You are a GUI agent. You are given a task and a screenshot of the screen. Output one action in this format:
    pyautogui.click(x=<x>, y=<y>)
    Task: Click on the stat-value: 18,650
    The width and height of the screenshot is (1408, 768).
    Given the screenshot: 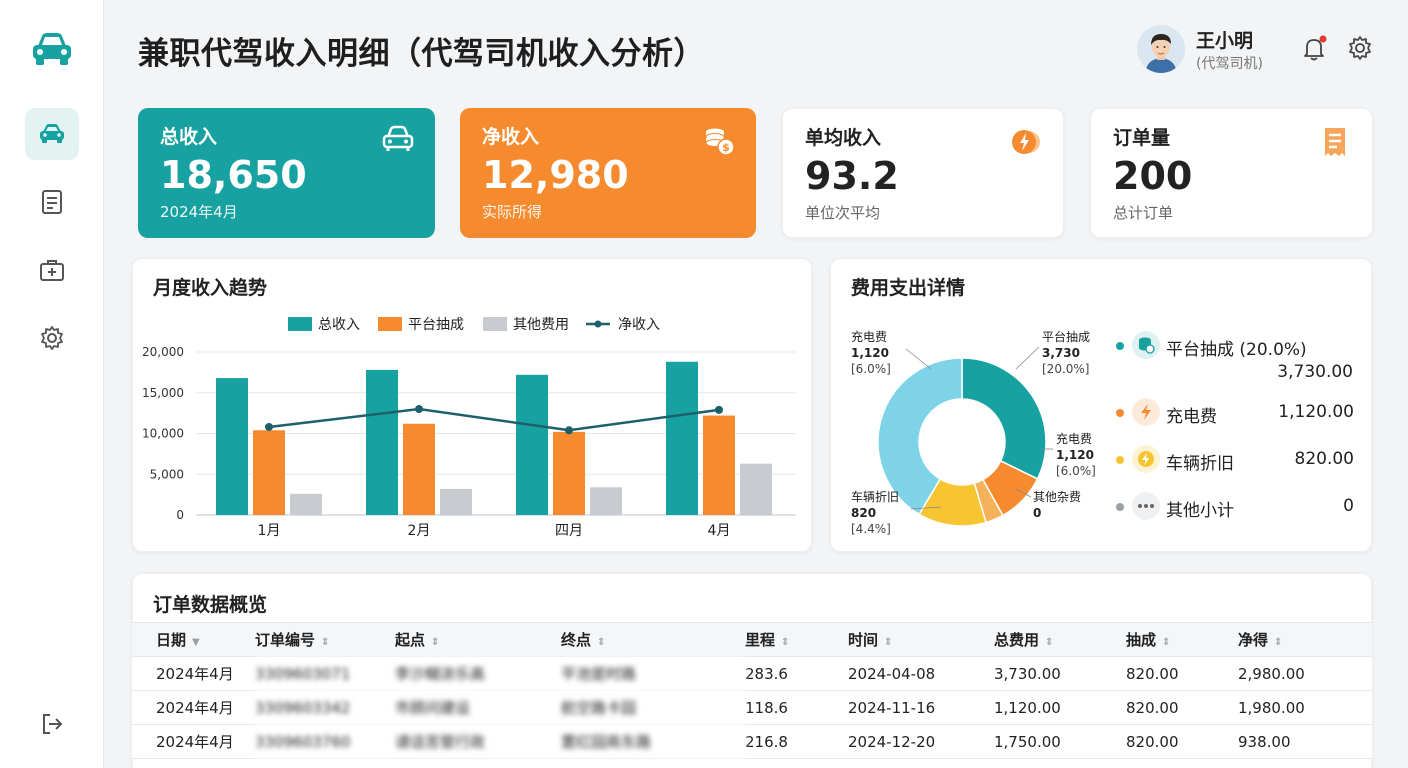 What is the action you would take?
    pyautogui.click(x=233, y=175)
    